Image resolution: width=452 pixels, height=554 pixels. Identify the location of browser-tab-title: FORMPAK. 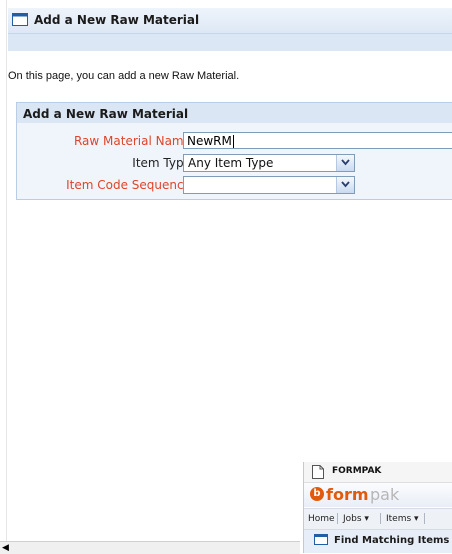
(357, 471).